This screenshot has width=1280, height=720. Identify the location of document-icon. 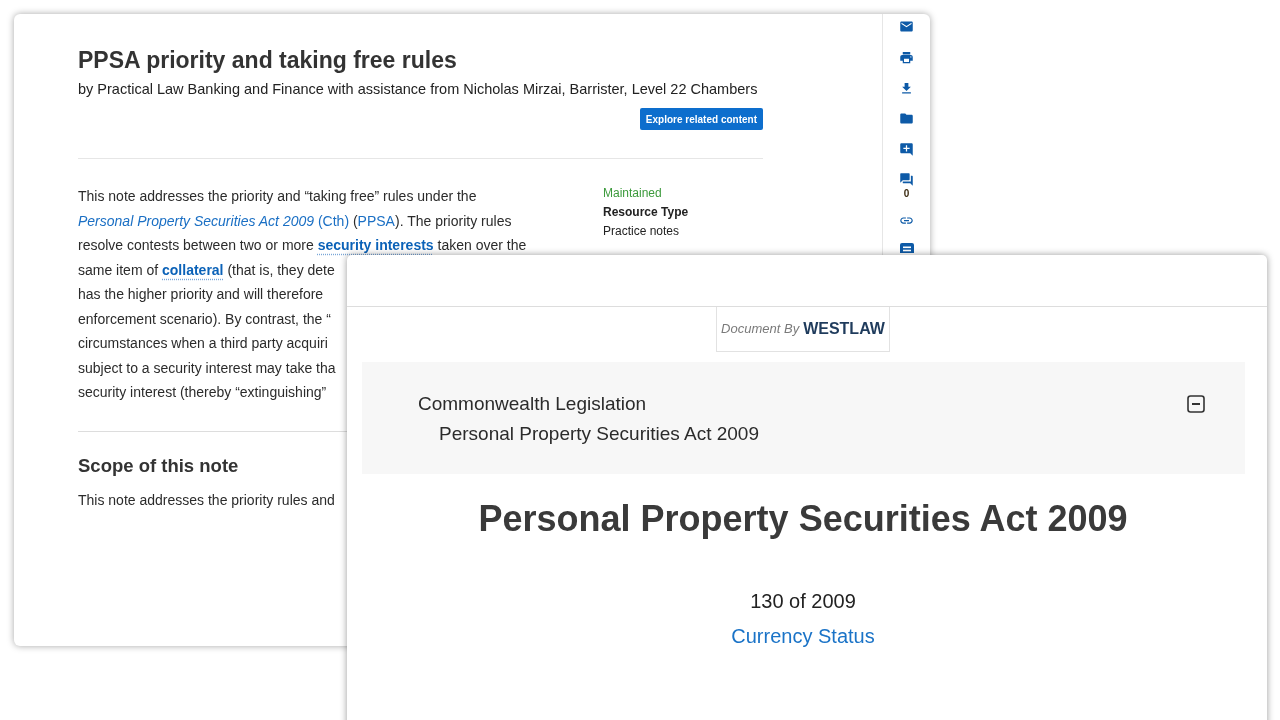
(906, 248).